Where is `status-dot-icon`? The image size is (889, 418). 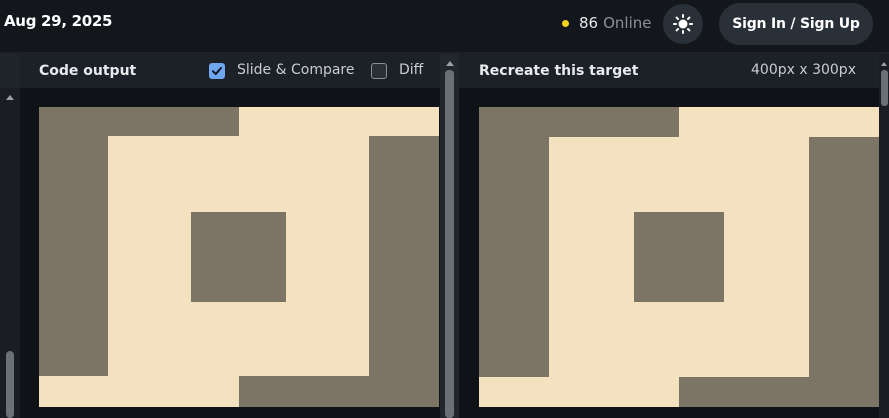
status-dot-icon is located at coordinates (565, 23).